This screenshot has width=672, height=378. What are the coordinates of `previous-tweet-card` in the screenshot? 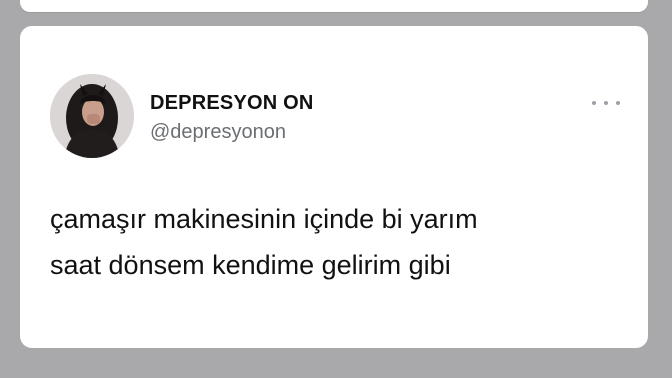 It's located at (334, 6).